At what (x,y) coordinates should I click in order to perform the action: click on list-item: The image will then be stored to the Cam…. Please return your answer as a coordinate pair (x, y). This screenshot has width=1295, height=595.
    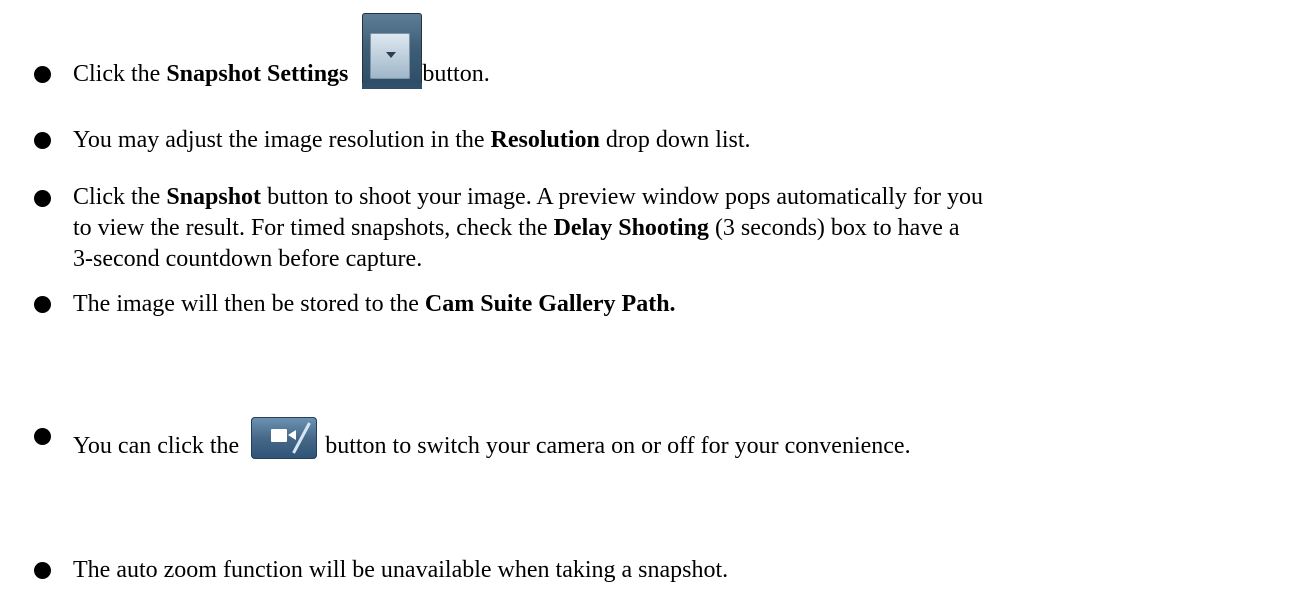
    Looking at the image, I should click on (647, 305).